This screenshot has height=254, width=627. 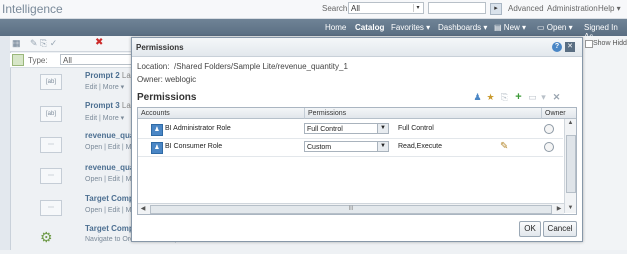 I want to click on scroll-down-icon: ▼, so click(x=570, y=208).